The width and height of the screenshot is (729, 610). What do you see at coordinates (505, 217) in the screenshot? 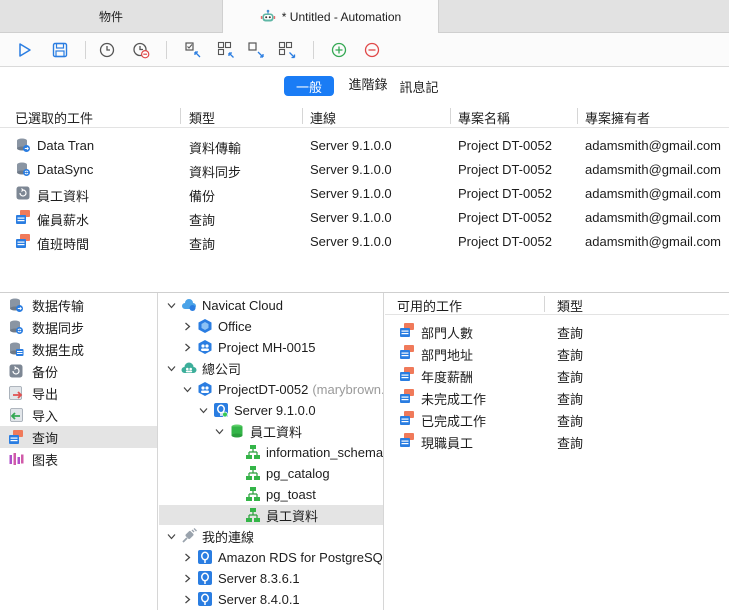
I see `work-project: Project DT-0052` at bounding box center [505, 217].